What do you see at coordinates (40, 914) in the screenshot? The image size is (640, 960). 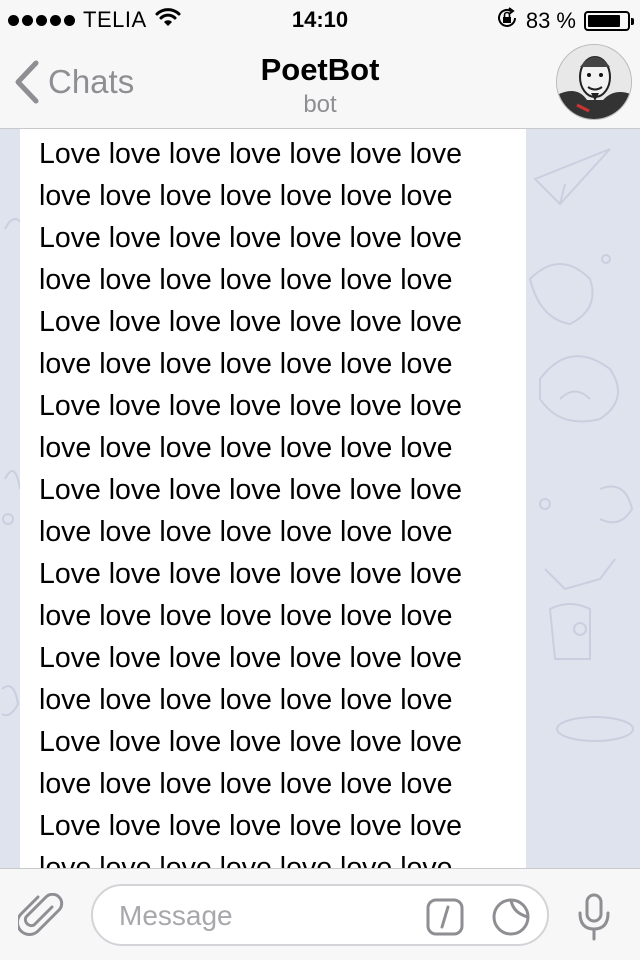 I see `paperclip-icon` at bounding box center [40, 914].